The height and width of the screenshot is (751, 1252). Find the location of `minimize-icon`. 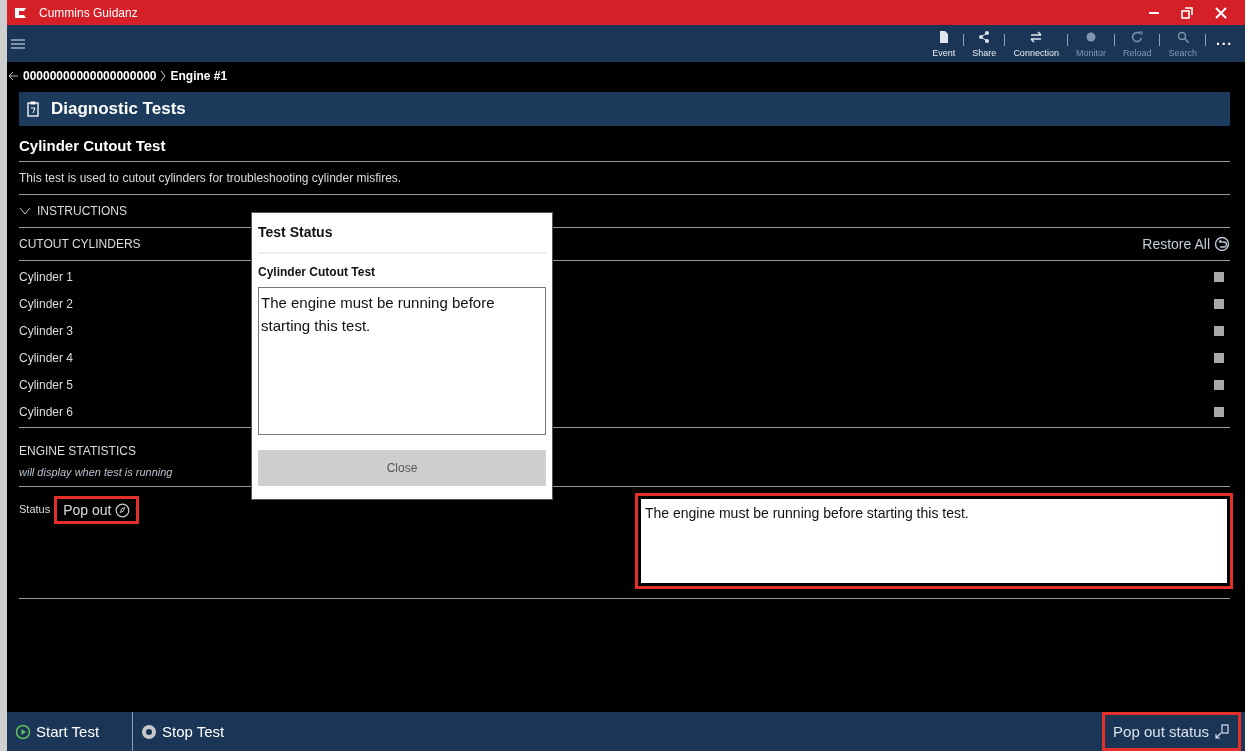

minimize-icon is located at coordinates (1154, 12).